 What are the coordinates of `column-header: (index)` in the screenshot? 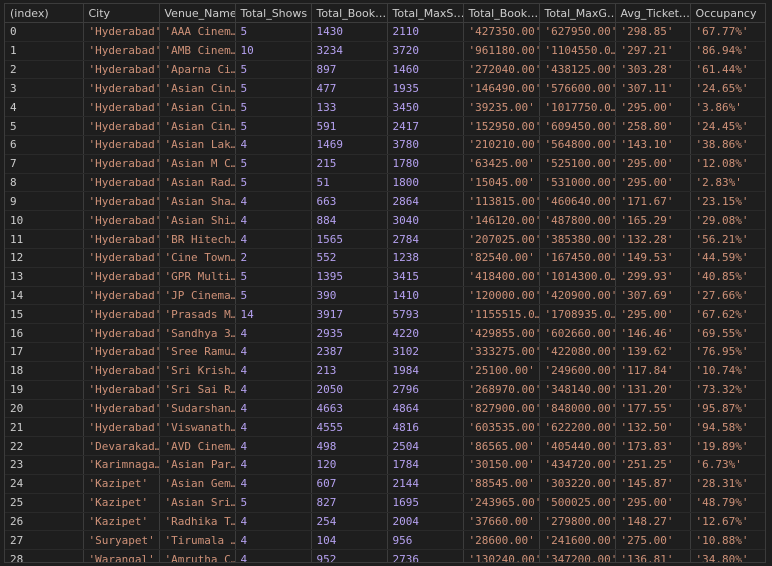 It's located at (44, 13).